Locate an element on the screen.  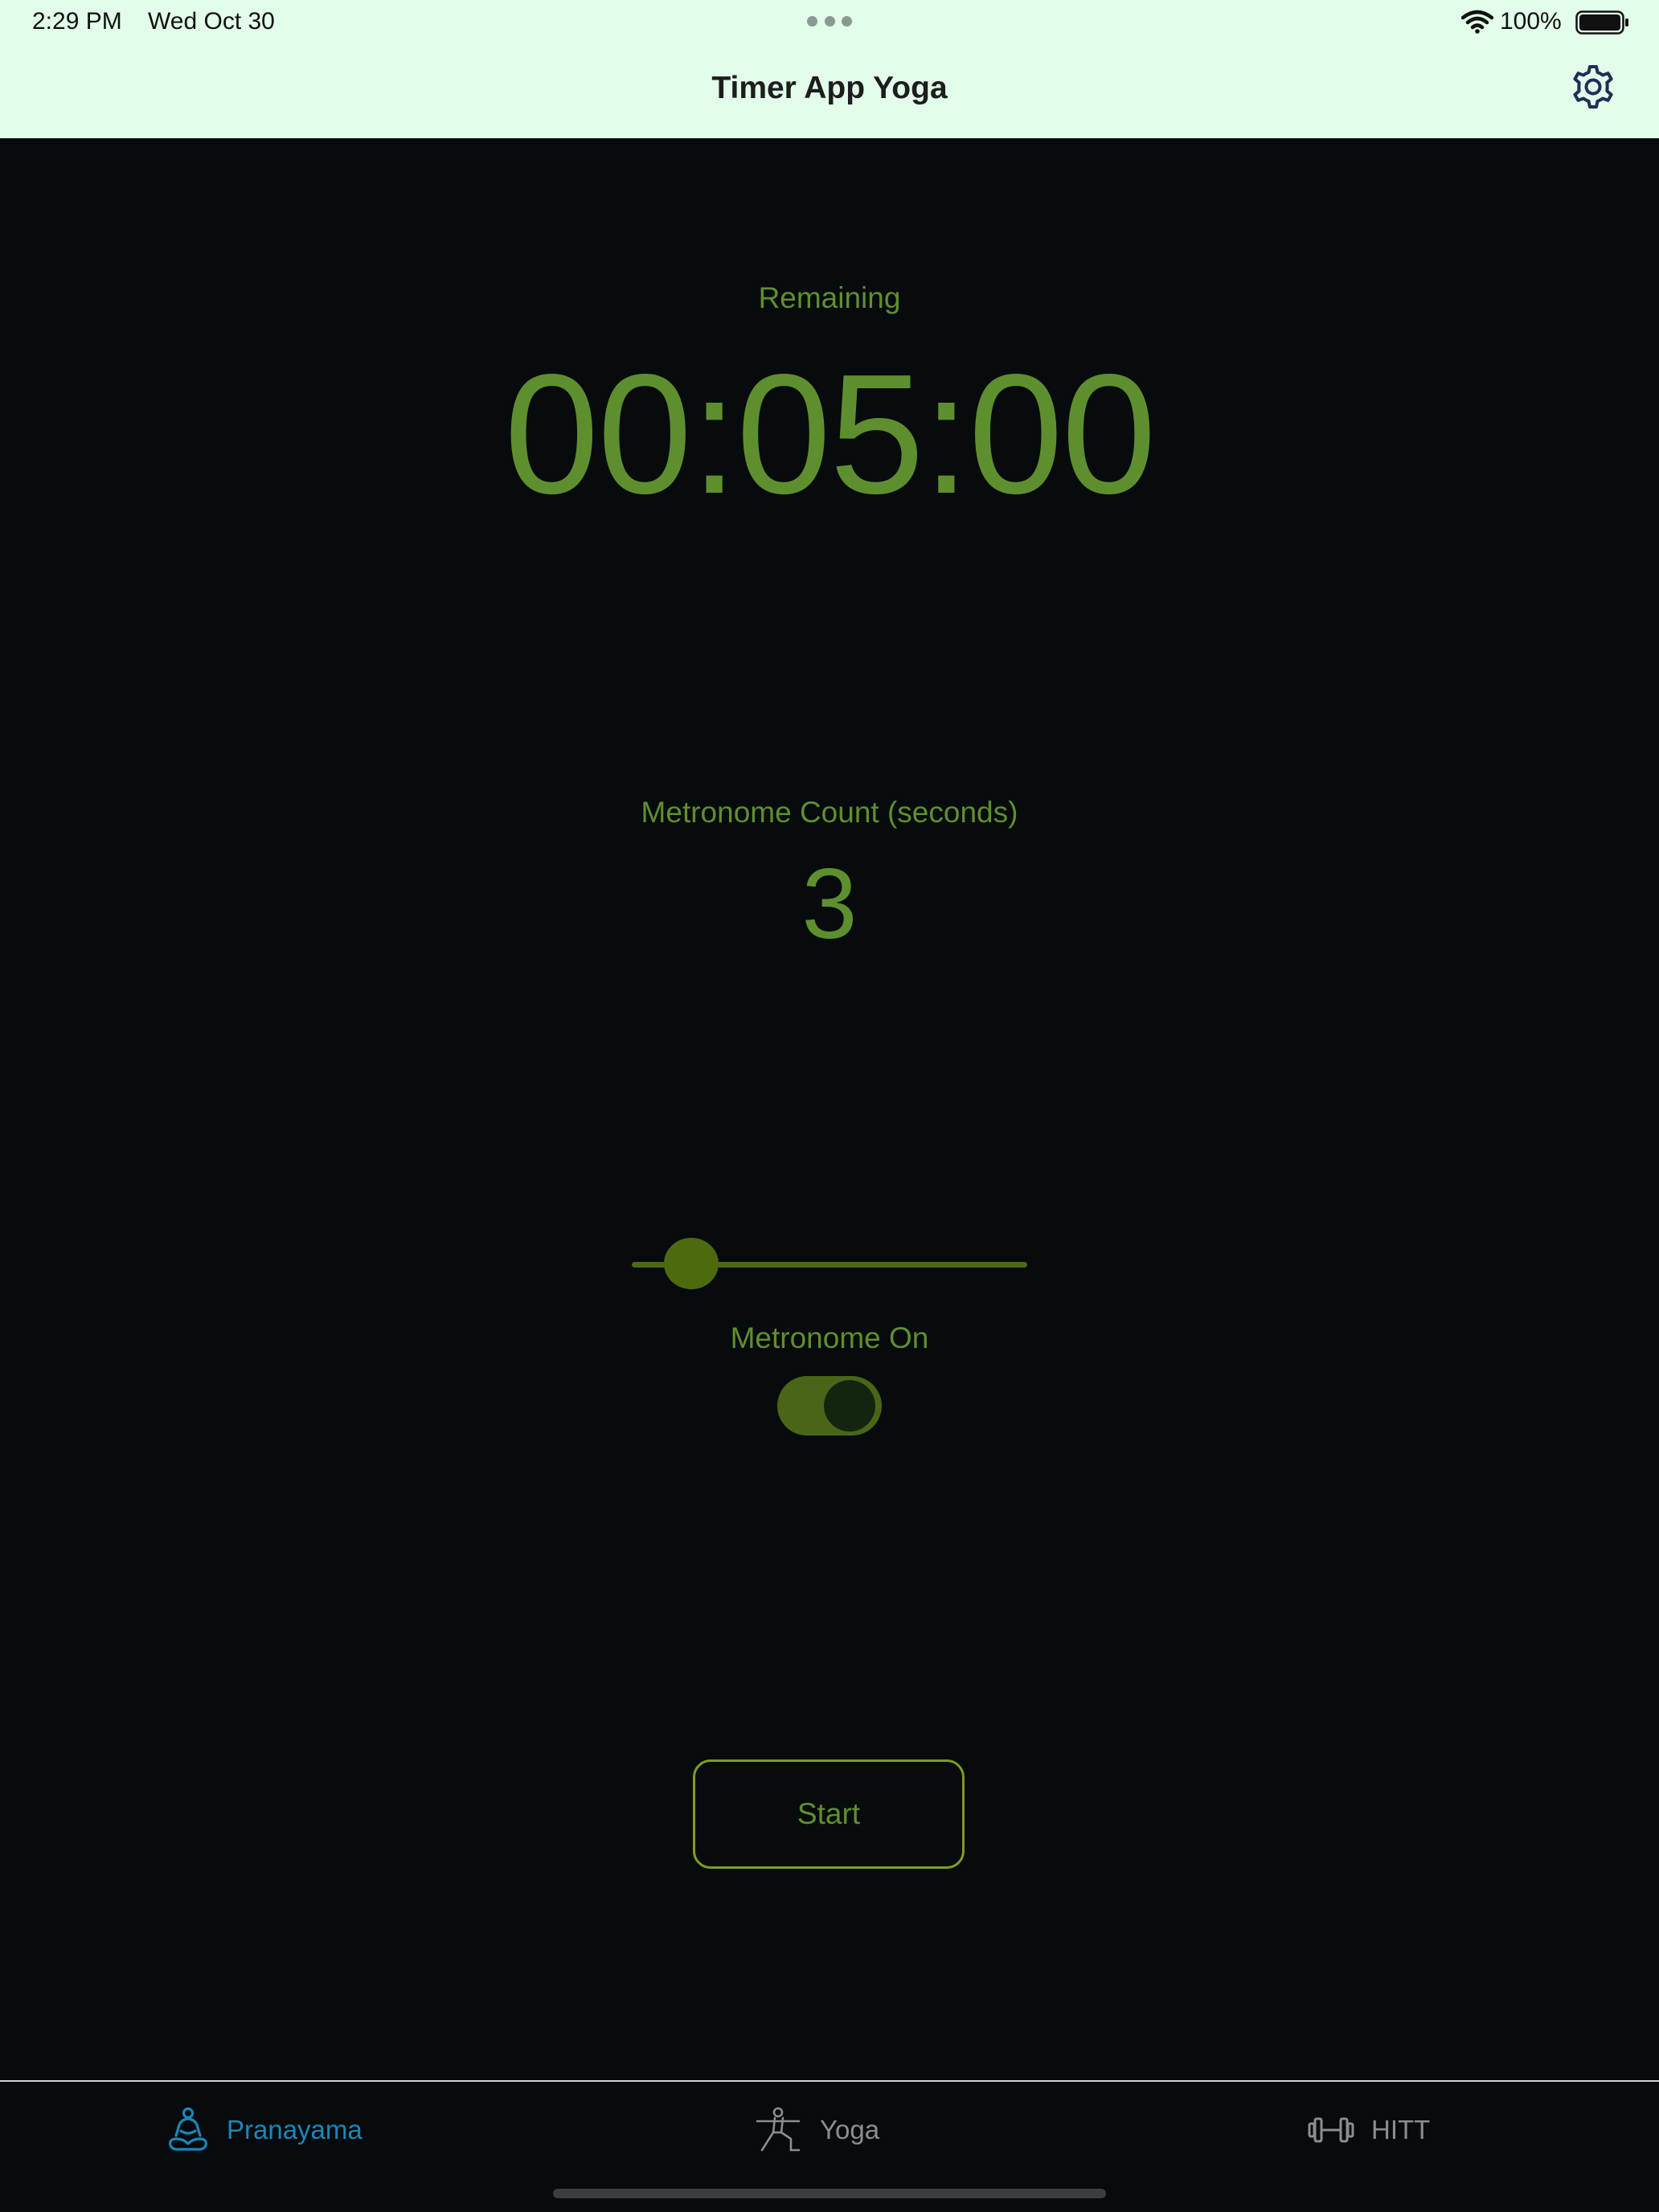
slider-thumb is located at coordinates (691, 1263).